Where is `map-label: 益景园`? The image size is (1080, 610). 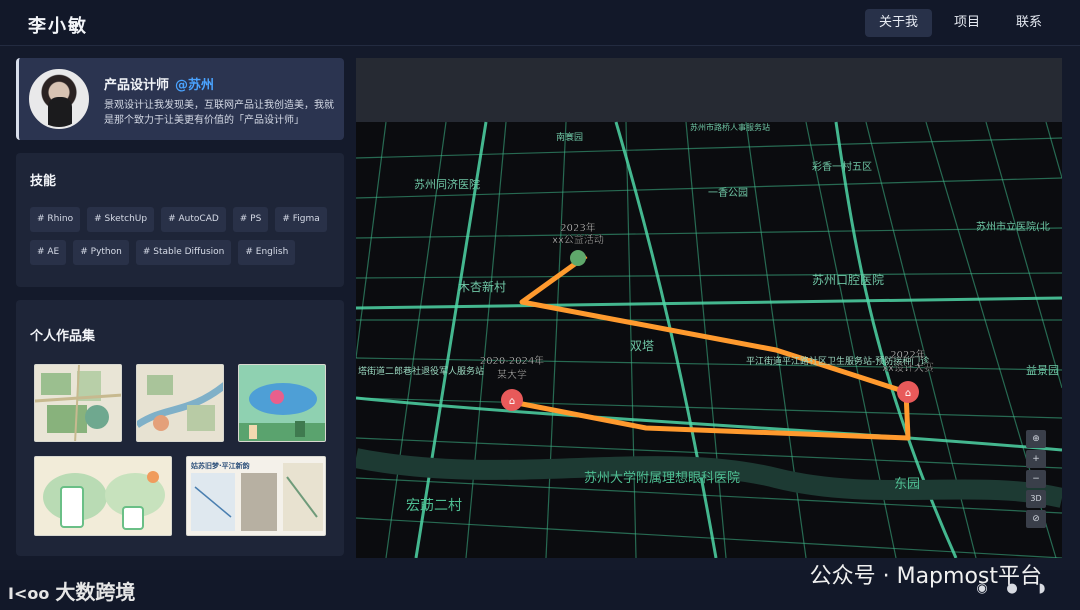 map-label: 益景园 is located at coordinates (1042, 370).